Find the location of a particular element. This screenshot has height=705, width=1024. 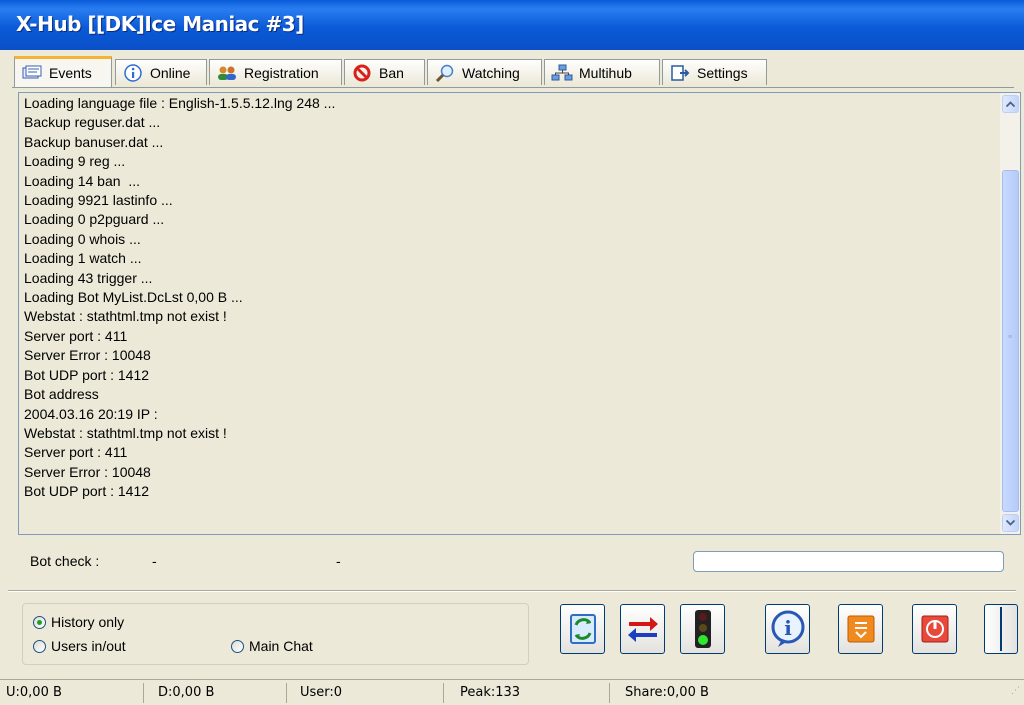

refresh-button is located at coordinates (582, 629).